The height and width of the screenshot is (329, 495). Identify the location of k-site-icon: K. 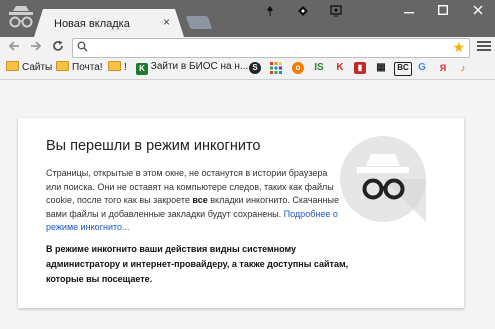
(142, 69).